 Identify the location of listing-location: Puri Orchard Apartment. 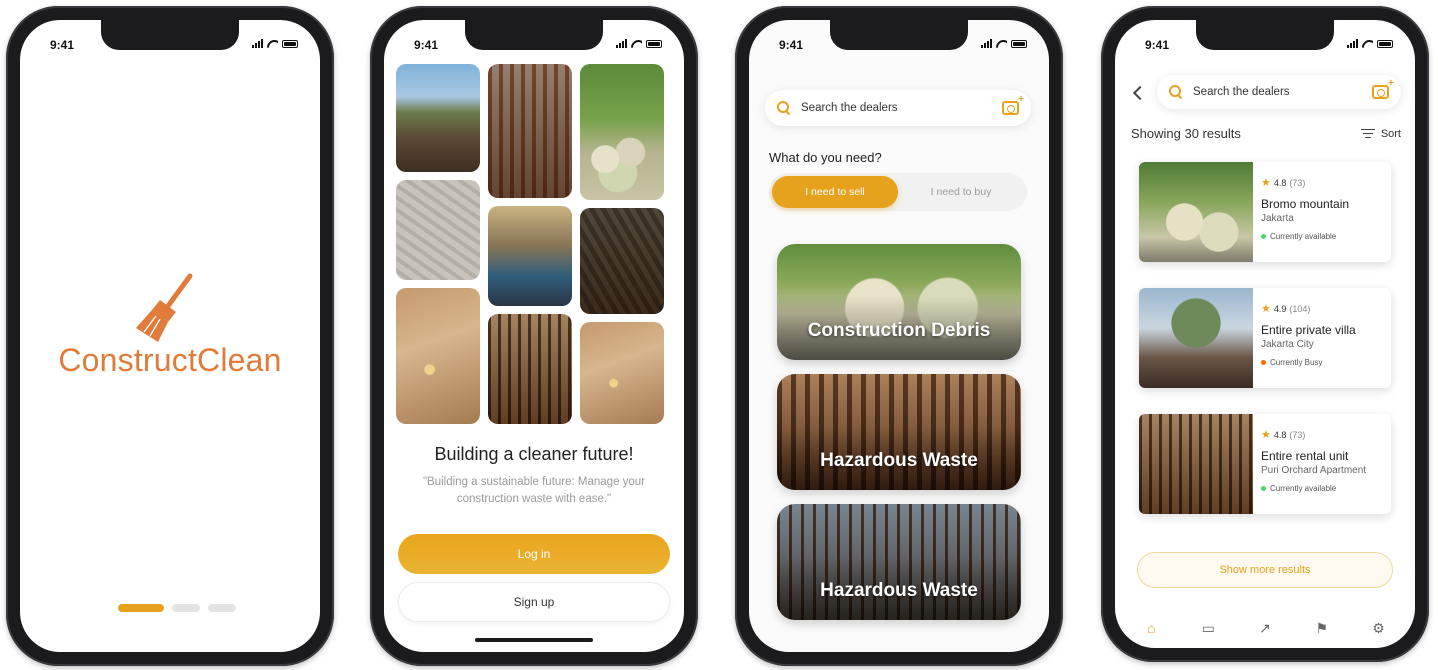
(1314, 470).